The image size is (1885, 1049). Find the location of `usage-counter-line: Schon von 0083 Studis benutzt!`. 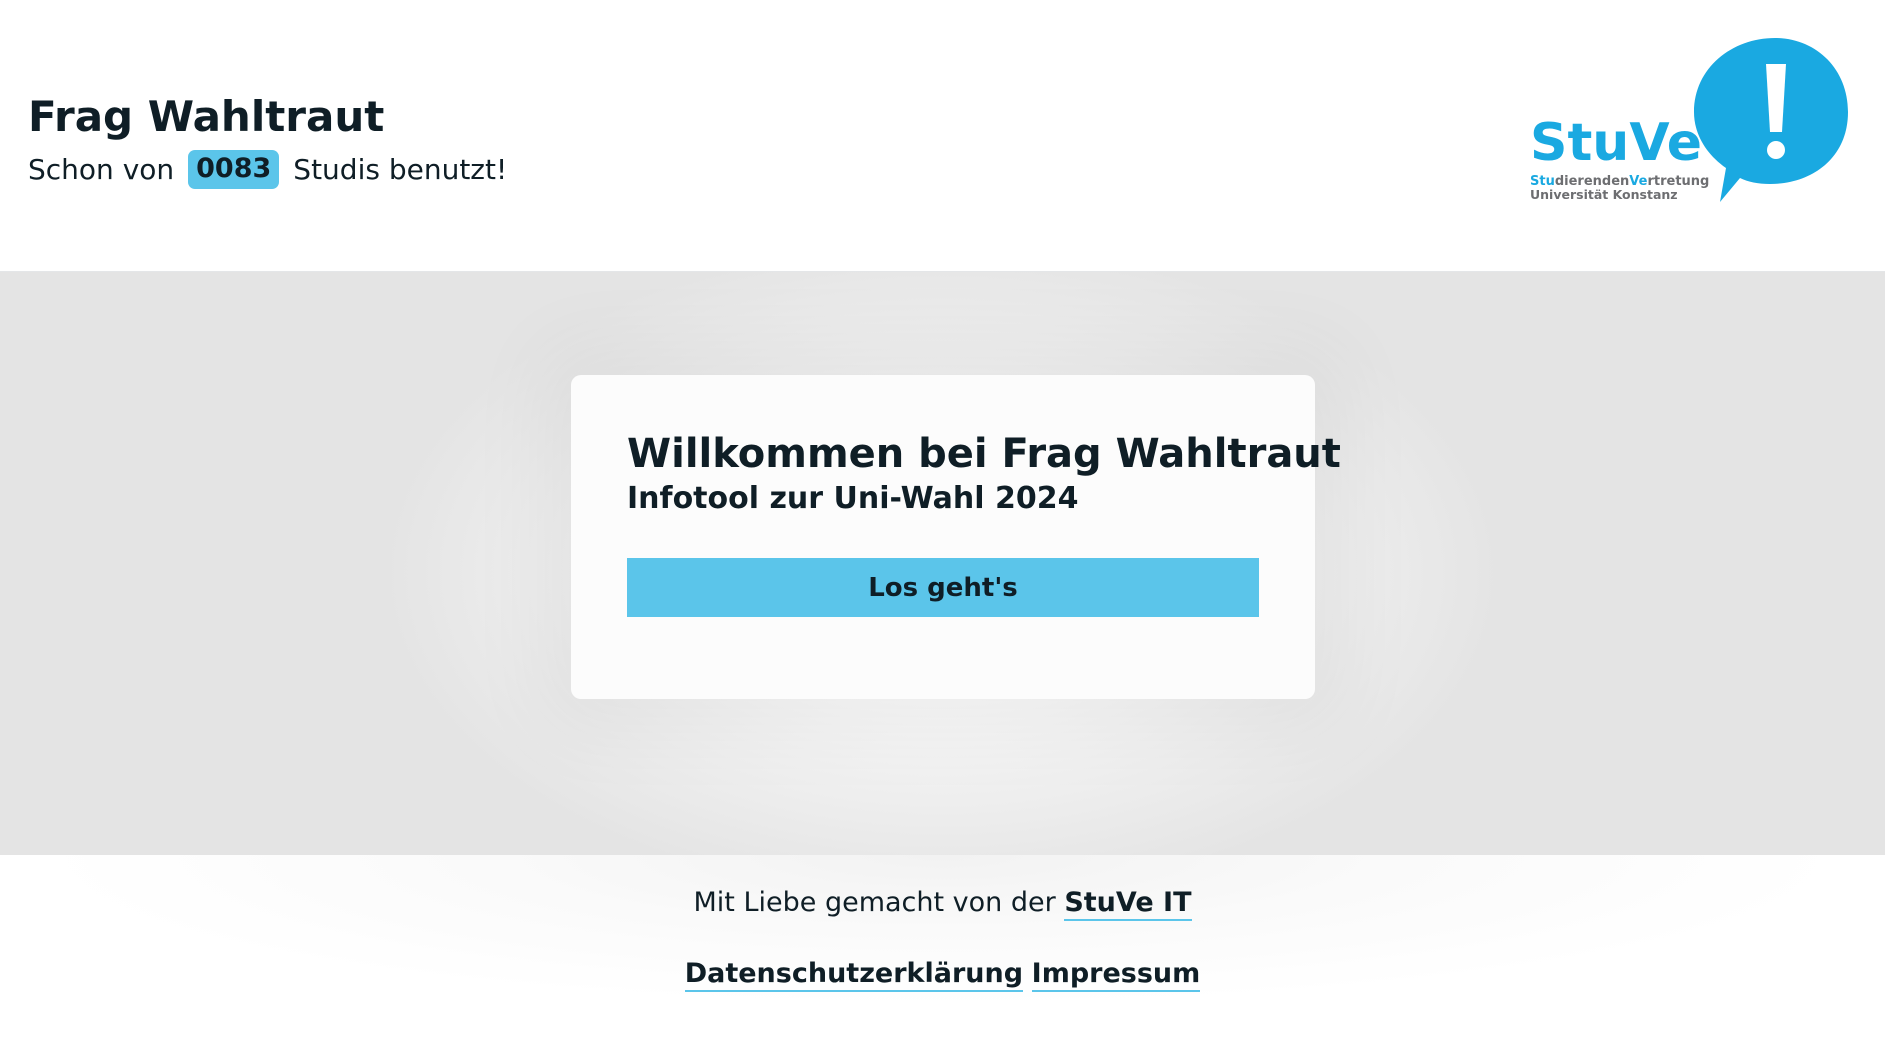

usage-counter-line: Schon von 0083 Studis benutzt! is located at coordinates (267, 169).